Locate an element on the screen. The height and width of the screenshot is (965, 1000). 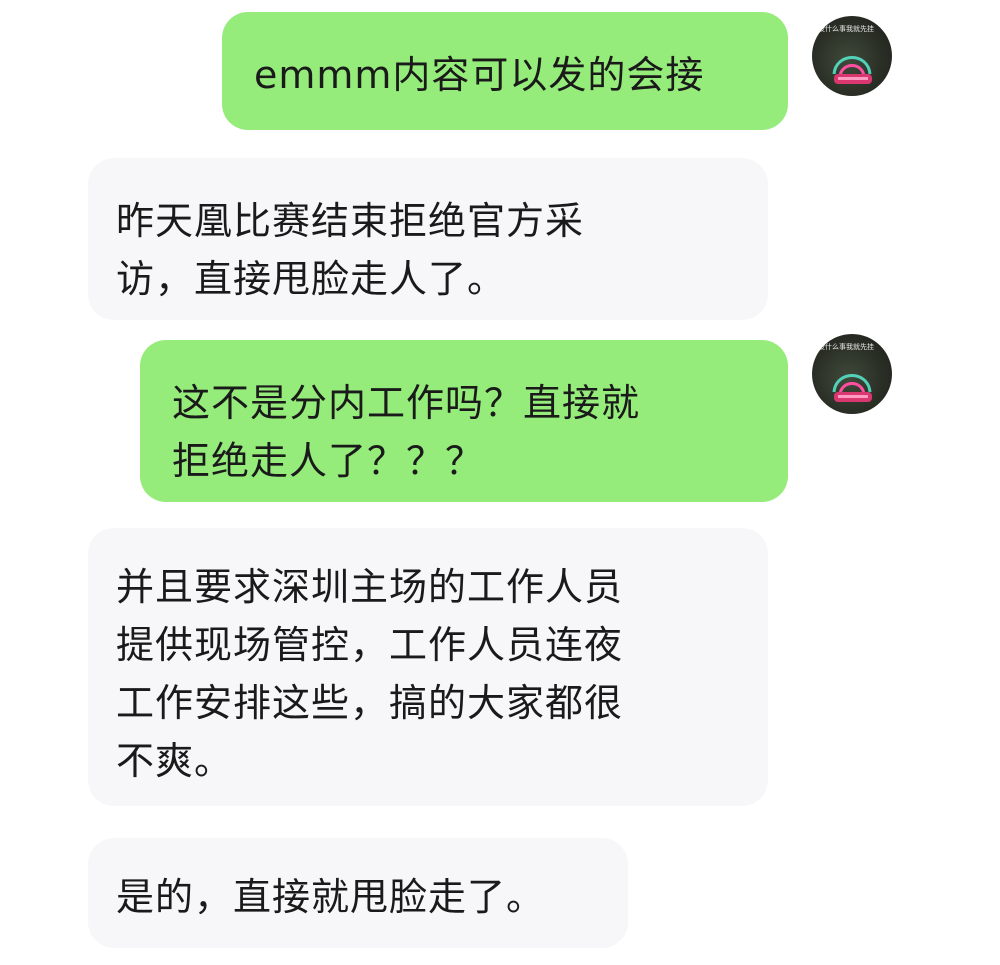
incoming-message-bubble: 昨天凰比赛结束拒绝官方采 访，直接甩脸走人了。 is located at coordinates (428, 239).